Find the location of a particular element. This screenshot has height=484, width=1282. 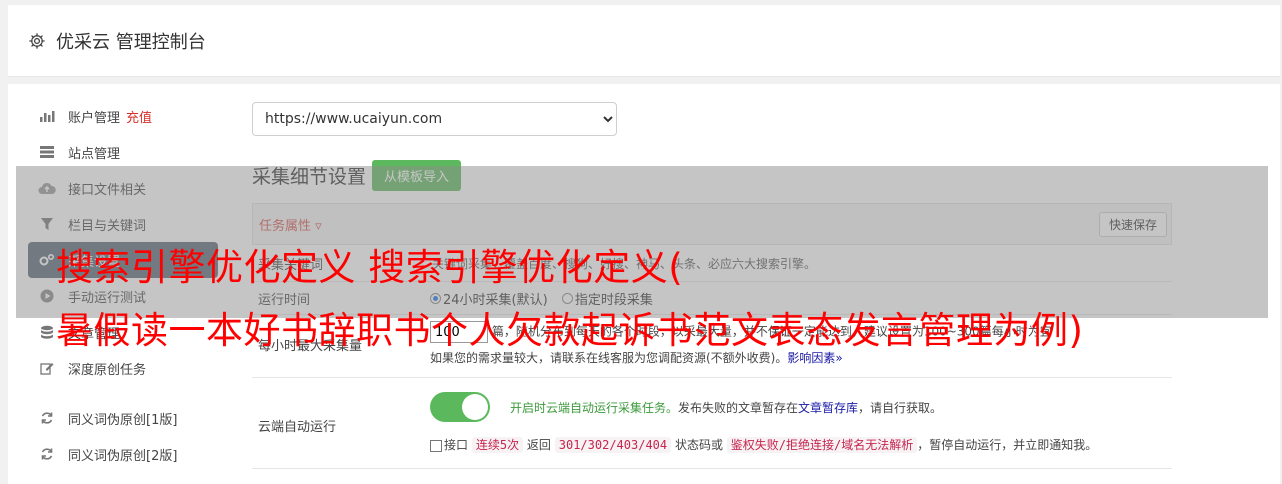

page-title: 优采云 管理控制台 is located at coordinates (131, 42).